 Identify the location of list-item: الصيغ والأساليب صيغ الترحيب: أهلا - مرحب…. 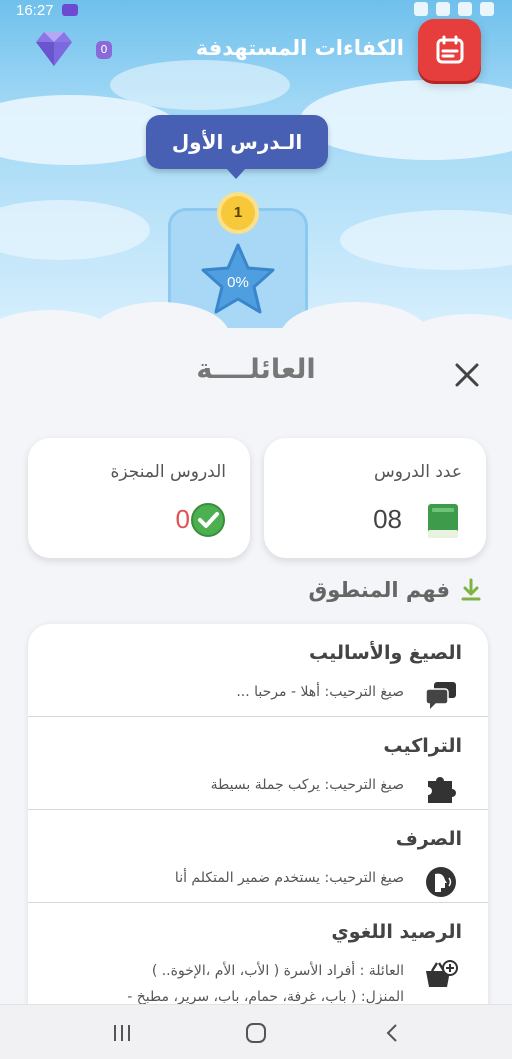
(258, 670).